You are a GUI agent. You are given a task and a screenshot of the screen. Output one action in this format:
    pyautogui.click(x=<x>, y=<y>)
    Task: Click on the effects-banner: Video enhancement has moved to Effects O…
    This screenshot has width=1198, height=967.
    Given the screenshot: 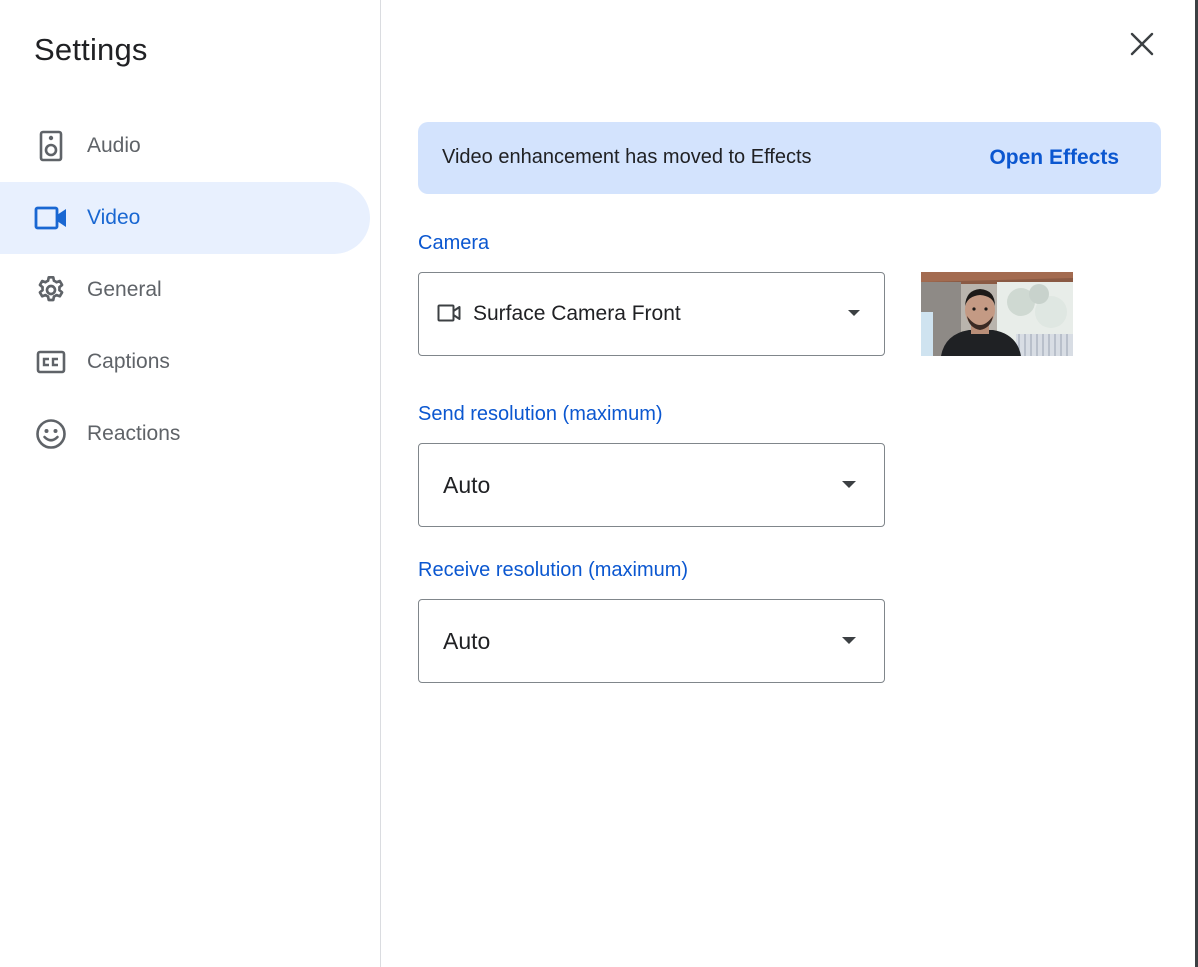 What is the action you would take?
    pyautogui.click(x=789, y=158)
    